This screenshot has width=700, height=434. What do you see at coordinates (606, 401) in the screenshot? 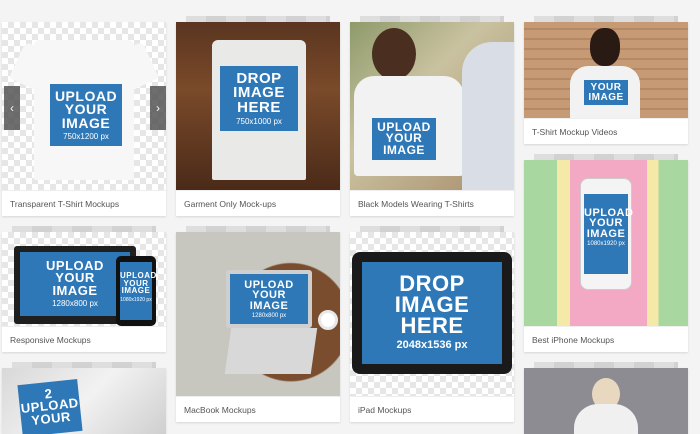
I see `card-image` at bounding box center [606, 401].